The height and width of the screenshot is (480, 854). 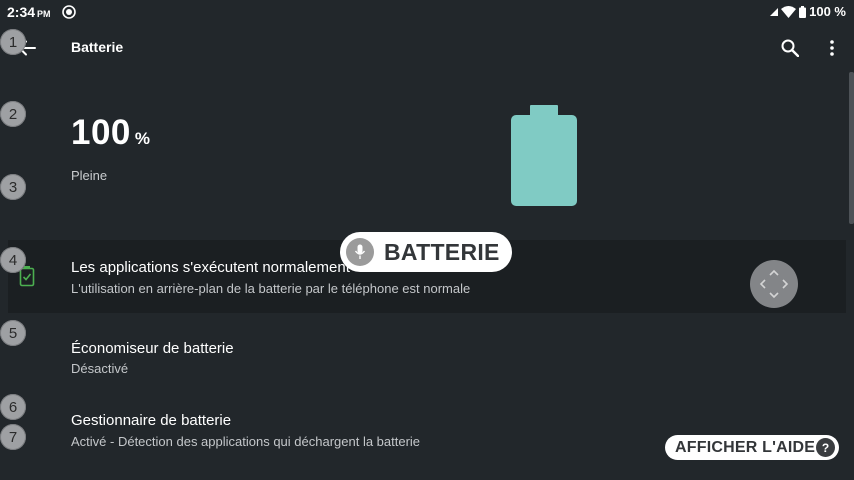 I want to click on search-button, so click(x=790, y=48).